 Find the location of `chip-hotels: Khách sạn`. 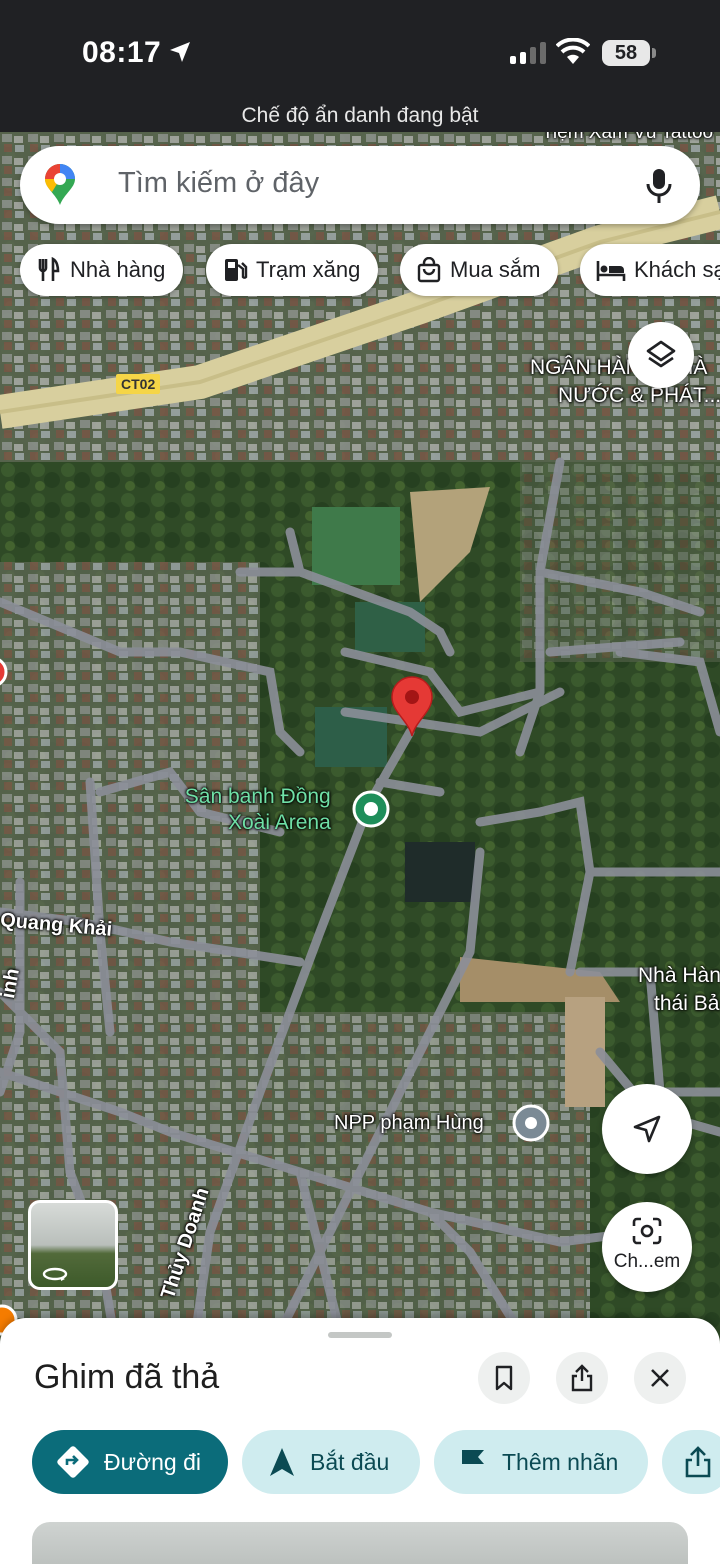

chip-hotels: Khách sạn is located at coordinates (650, 270).